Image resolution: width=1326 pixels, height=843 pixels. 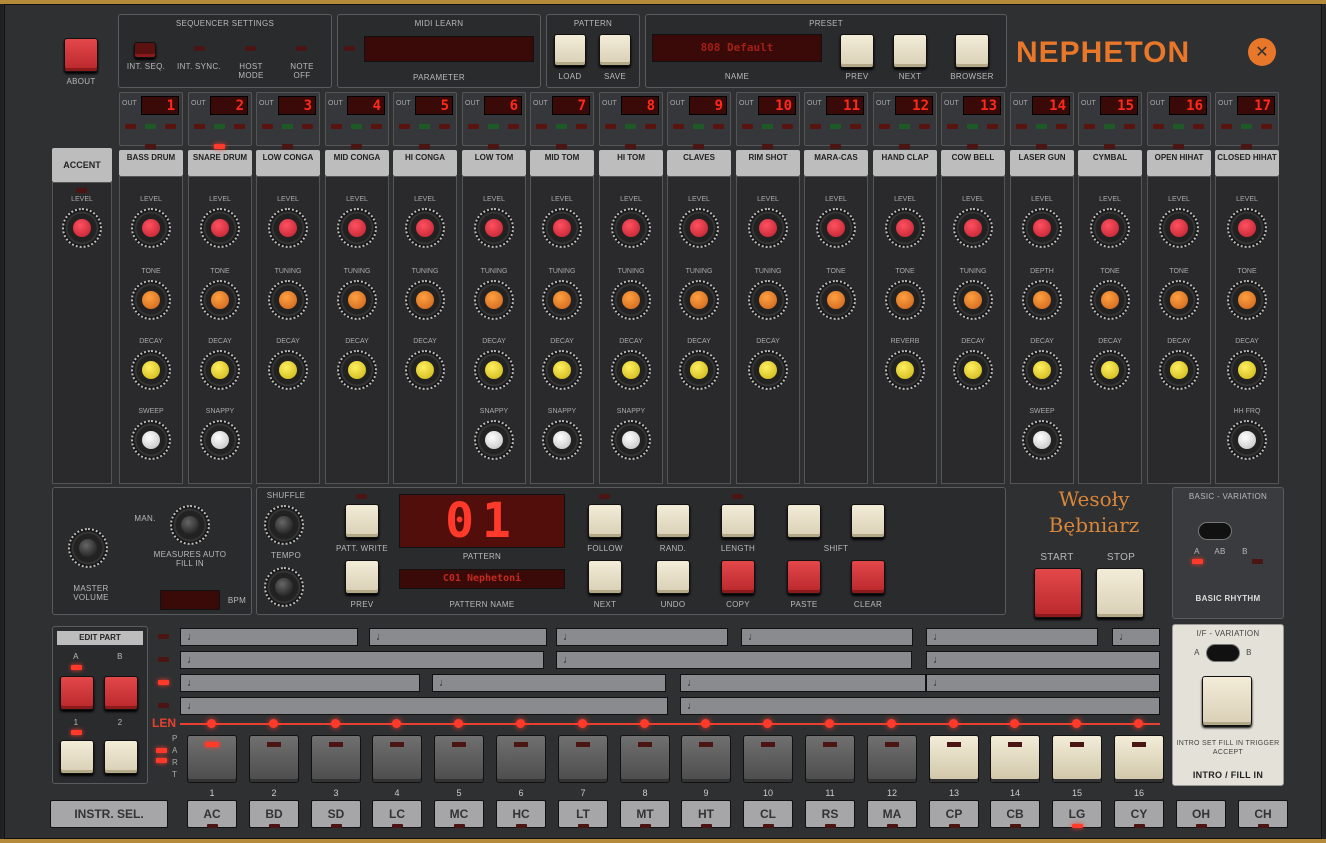 What do you see at coordinates (199, 48) in the screenshot?
I see `int-sync-led` at bounding box center [199, 48].